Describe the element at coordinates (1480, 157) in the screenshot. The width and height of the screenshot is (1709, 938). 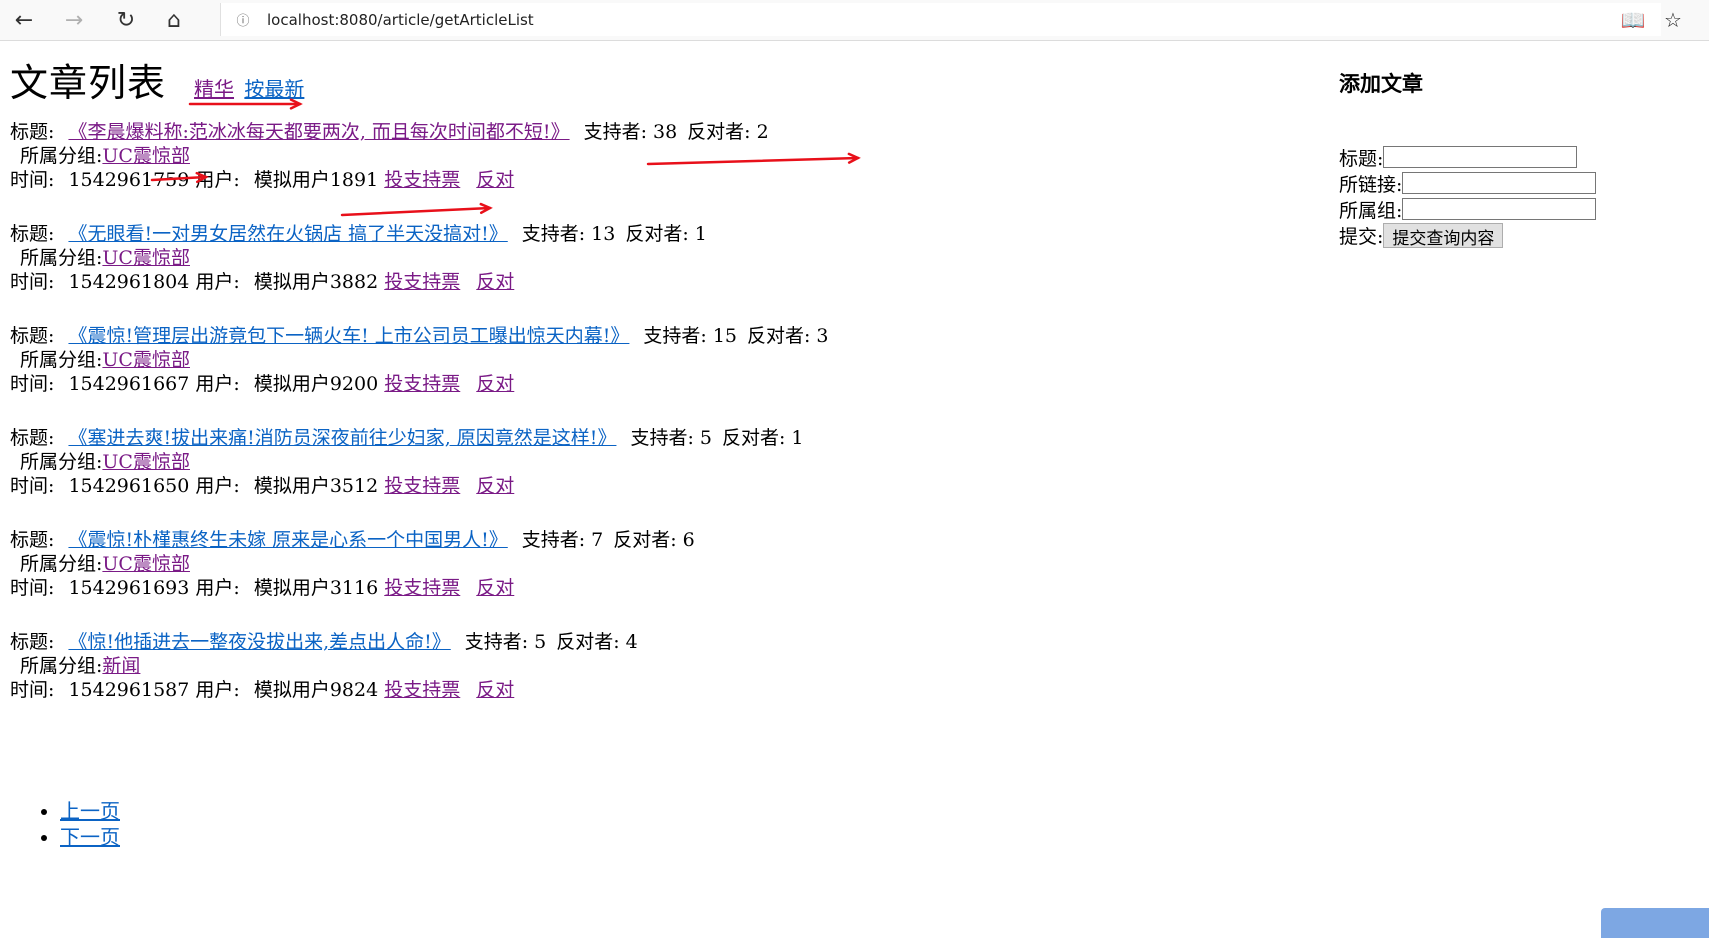
I see `title-input` at that location.